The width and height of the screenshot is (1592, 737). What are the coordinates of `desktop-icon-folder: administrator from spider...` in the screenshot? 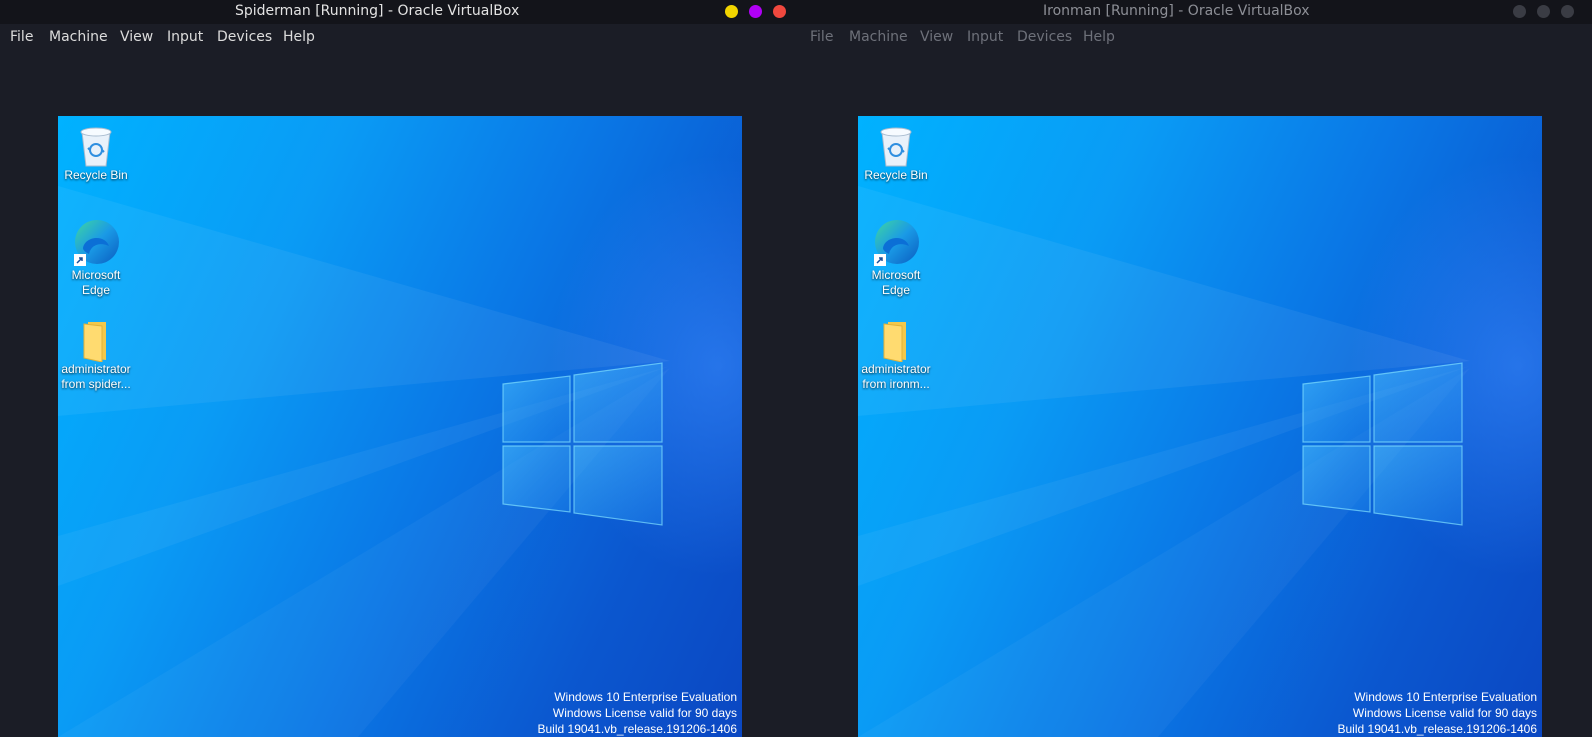 It's located at (96, 356).